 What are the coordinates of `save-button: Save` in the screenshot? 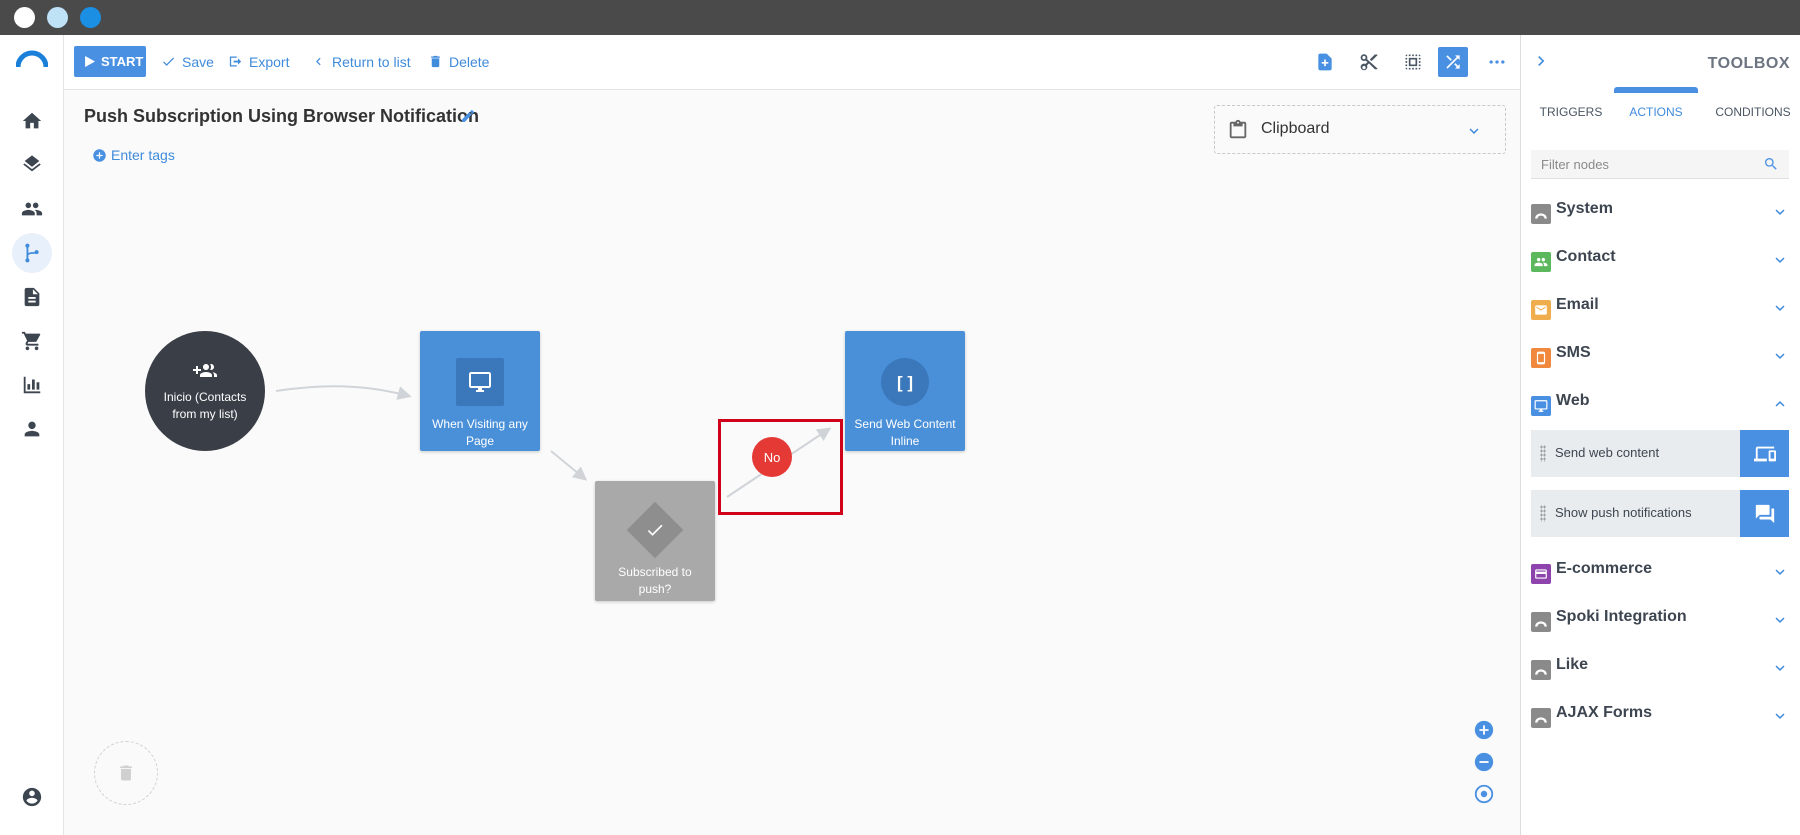 It's located at (187, 61).